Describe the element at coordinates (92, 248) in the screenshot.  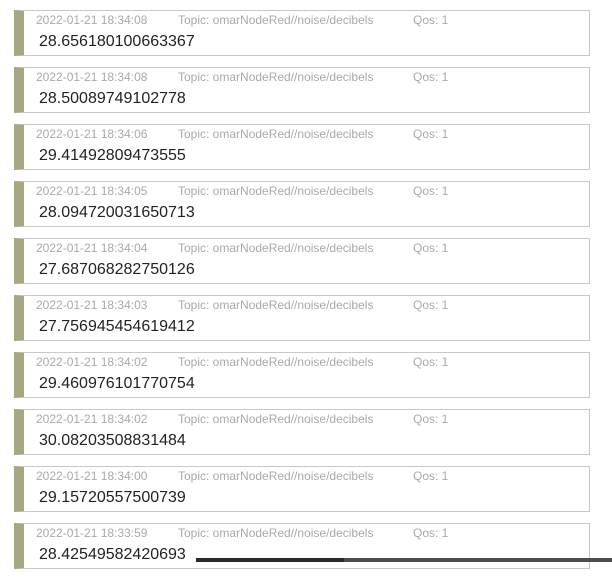
I see `message-timestamp: 2022-01-21 18:34:04` at that location.